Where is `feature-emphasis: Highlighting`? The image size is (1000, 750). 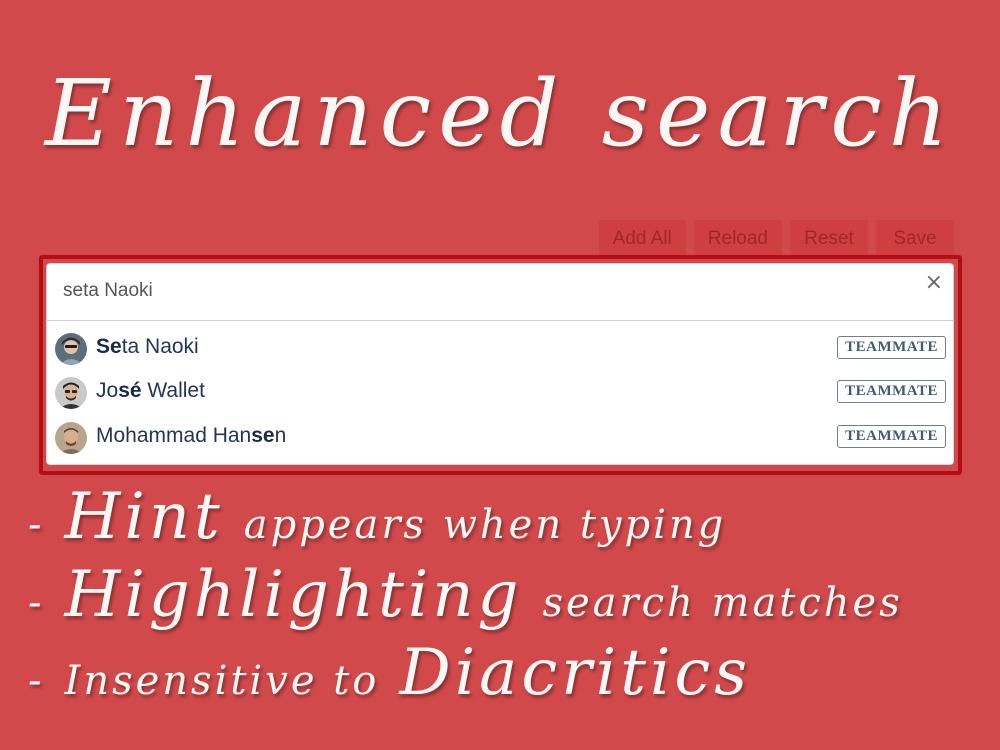 feature-emphasis: Highlighting is located at coordinates (293, 595).